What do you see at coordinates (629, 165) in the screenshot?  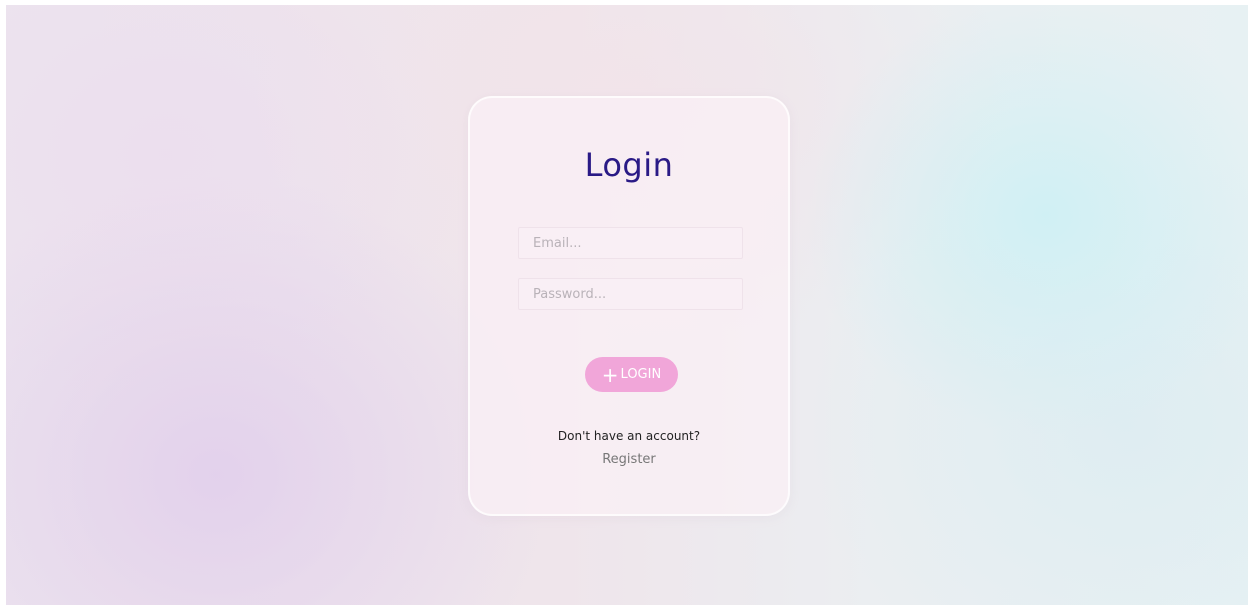 I see `login-title: Login` at bounding box center [629, 165].